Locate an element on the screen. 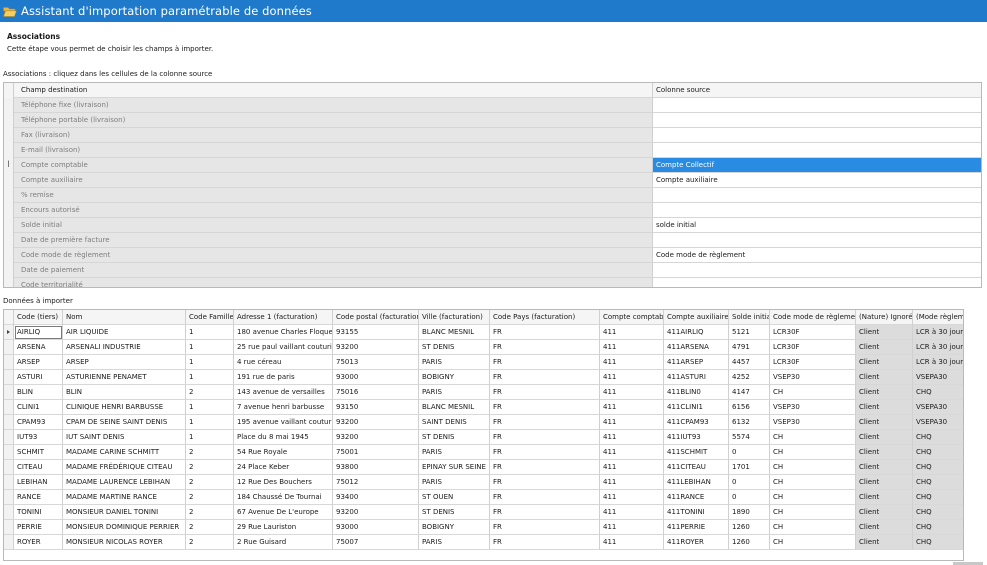 The height and width of the screenshot is (565, 987). table-cell: 7 avenue henri barbusse is located at coordinates (283, 407).